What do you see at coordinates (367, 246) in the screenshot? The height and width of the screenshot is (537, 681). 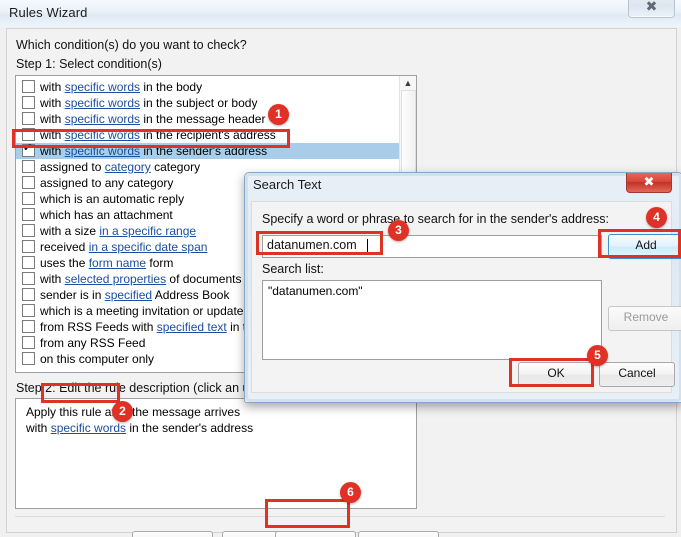 I see `text-caret` at bounding box center [367, 246].